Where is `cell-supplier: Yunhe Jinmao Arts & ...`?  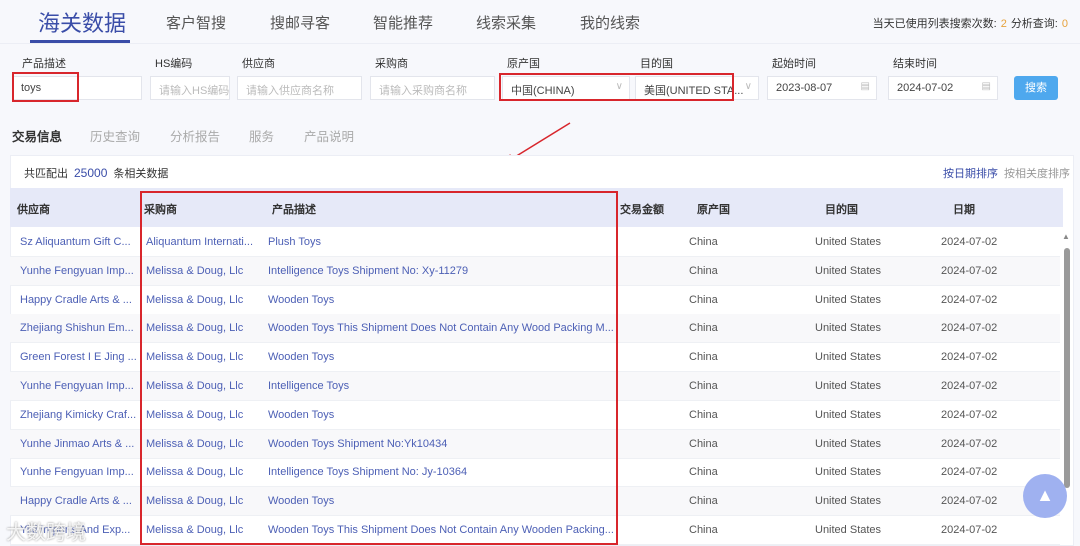 cell-supplier: Yunhe Jinmao Arts & ... is located at coordinates (77, 444).